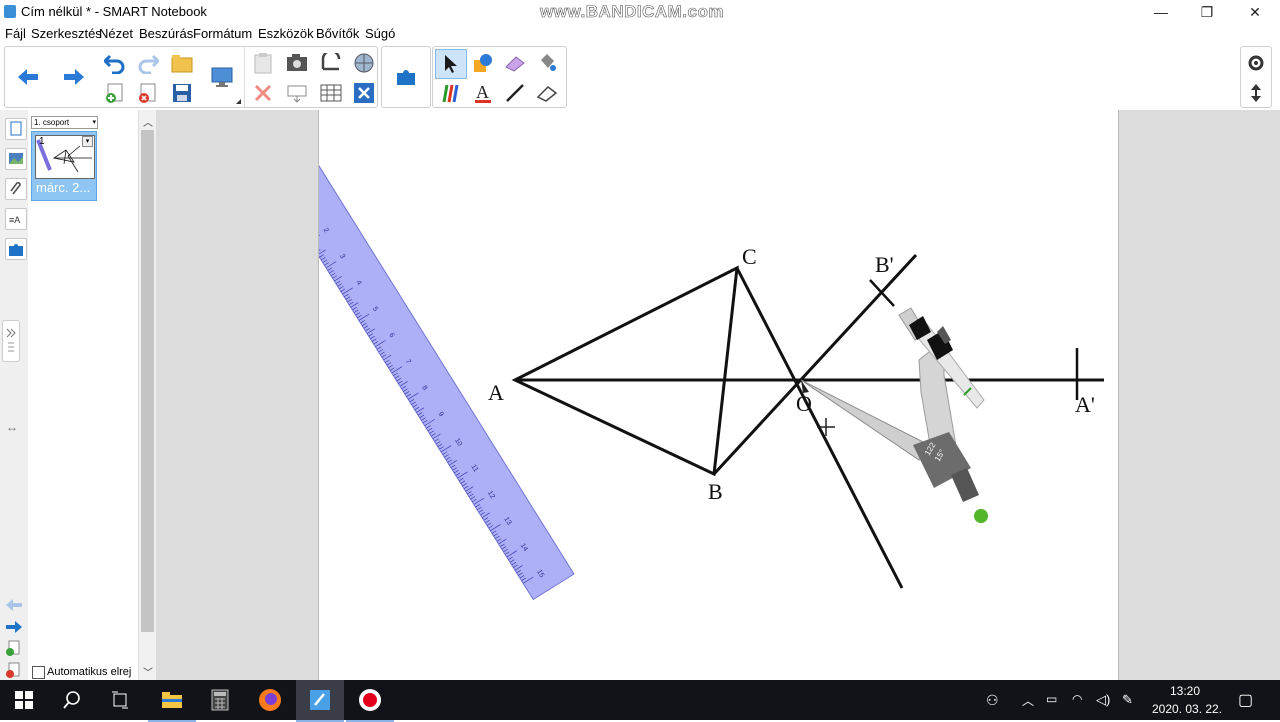  What do you see at coordinates (1103, 700) in the screenshot?
I see `volume-icon: ◁)` at bounding box center [1103, 700].